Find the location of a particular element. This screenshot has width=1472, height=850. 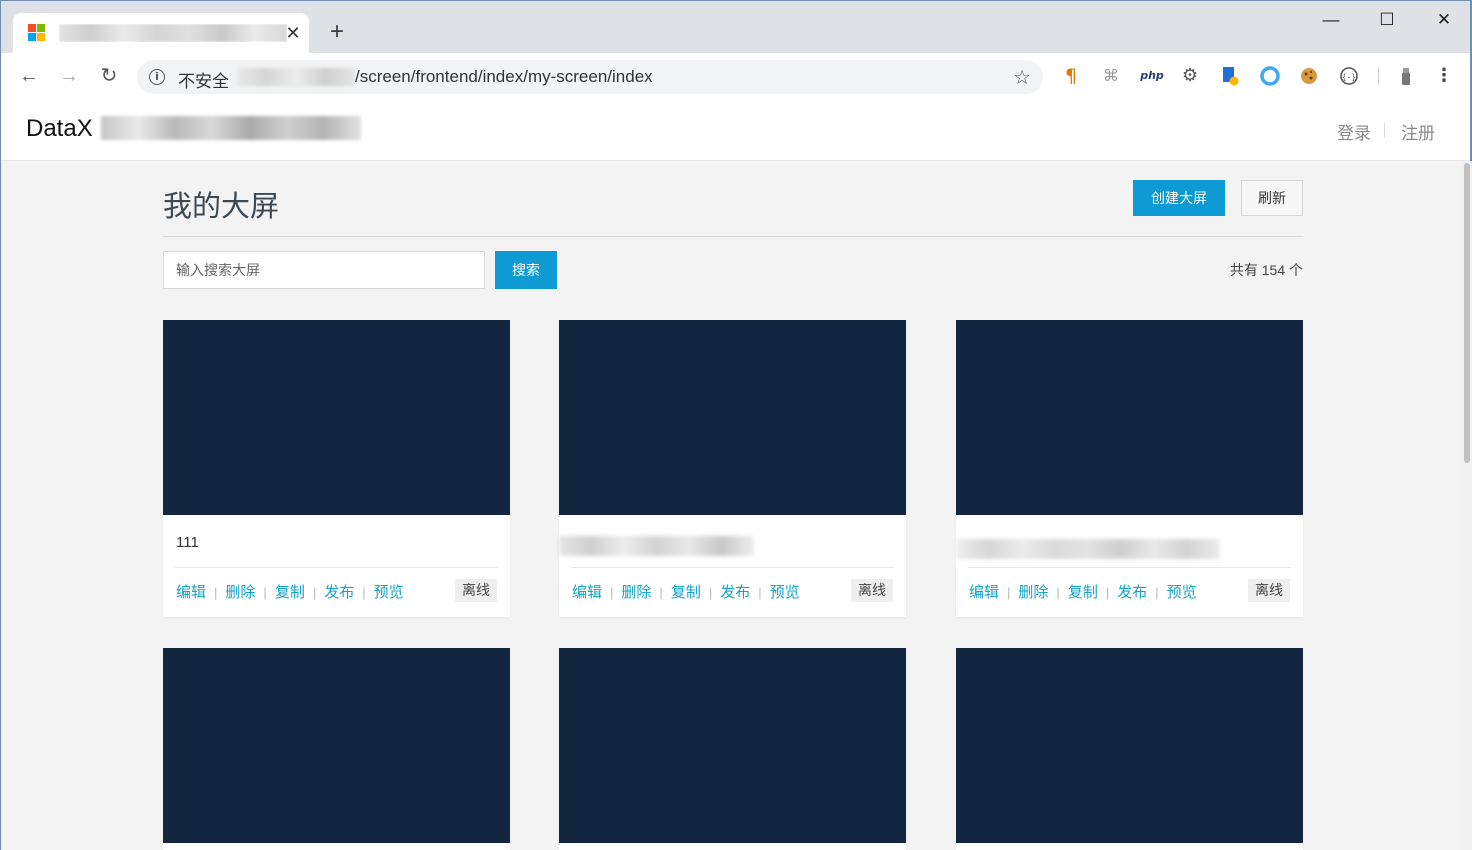

search-input is located at coordinates (324, 270).